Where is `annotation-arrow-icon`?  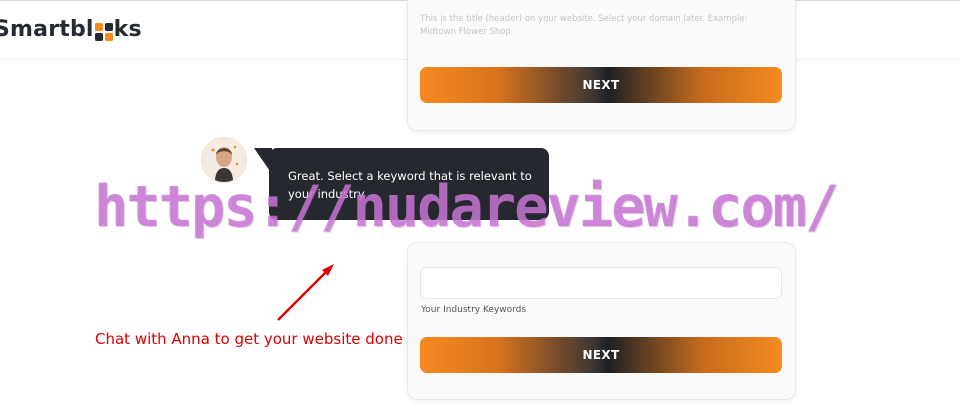 annotation-arrow-icon is located at coordinates (305, 292).